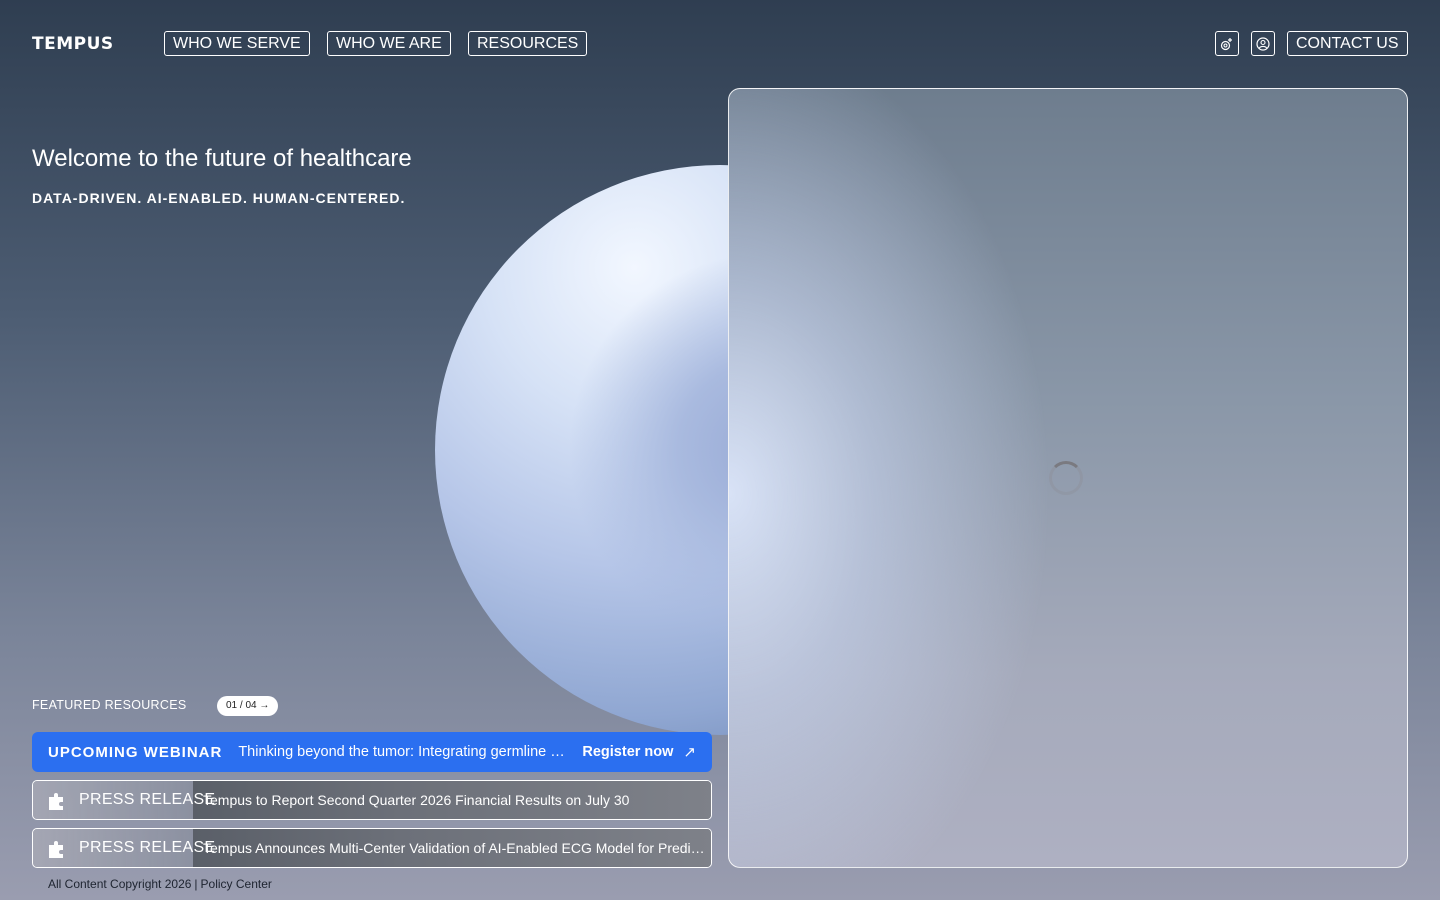 This screenshot has width=1440, height=900. I want to click on hero-title: Welcome to the future of healthcare, so click(222, 158).